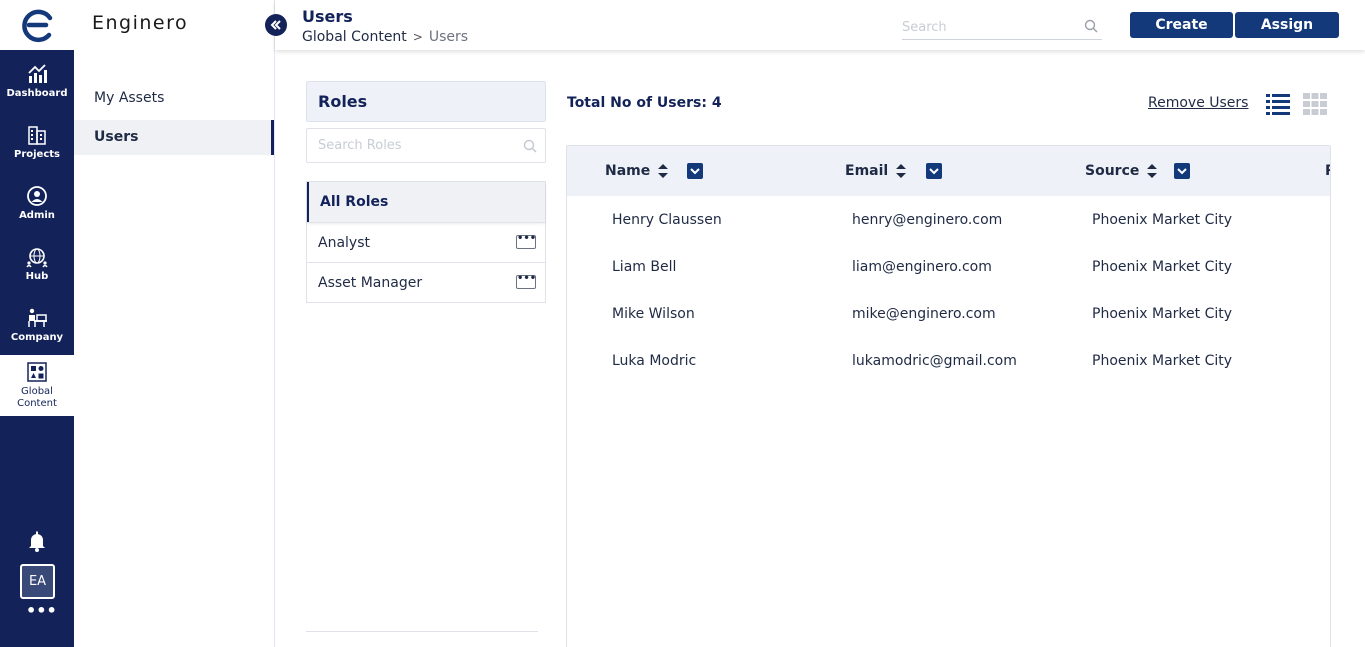 The image size is (1365, 647). I want to click on enginero-logo, so click(37, 25).